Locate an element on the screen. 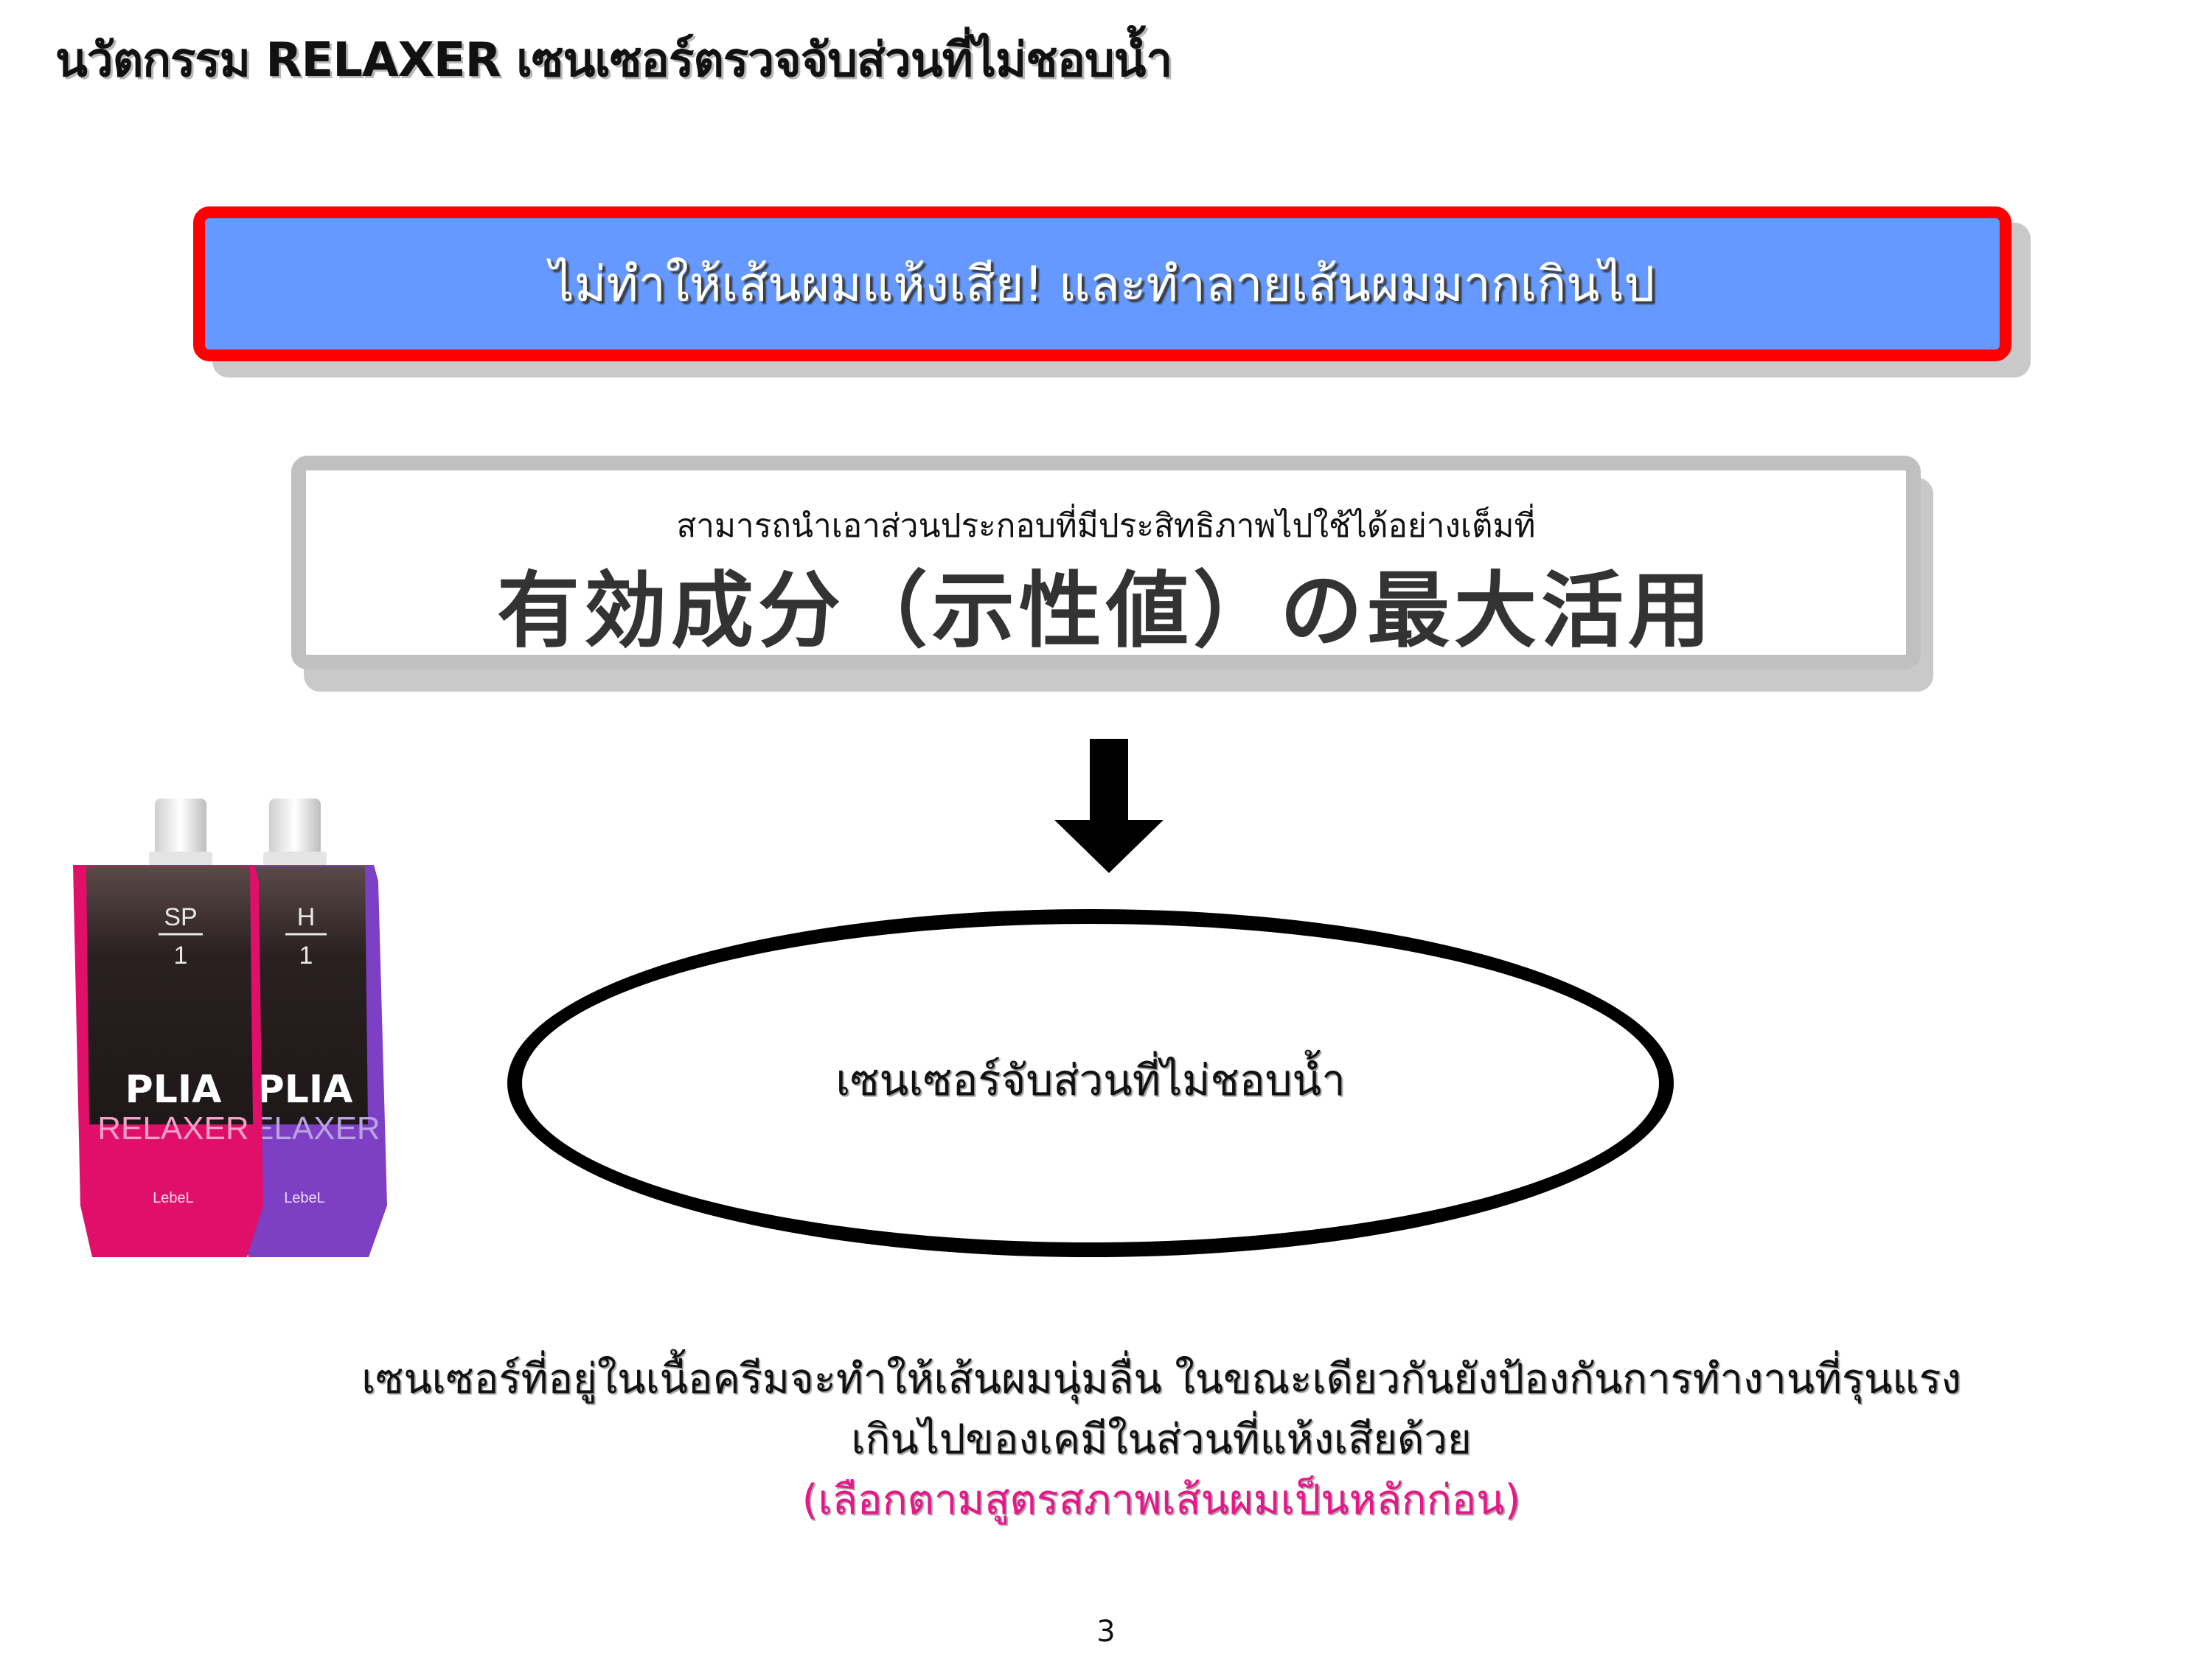 The image size is (2212, 1659). sensor-ellipse: เซนเซอร์จับส่วนที่ไม่ชอบน้ำ is located at coordinates (1090, 1083).